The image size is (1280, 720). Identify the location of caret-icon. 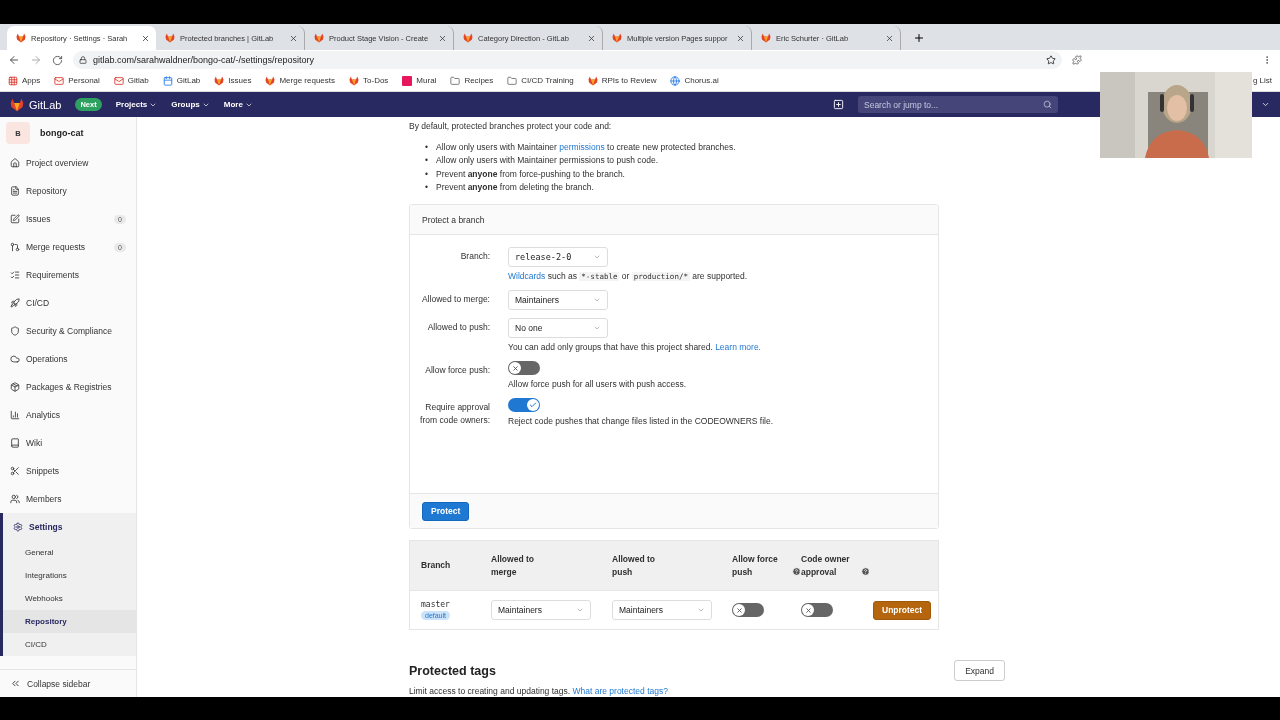
(1265, 104).